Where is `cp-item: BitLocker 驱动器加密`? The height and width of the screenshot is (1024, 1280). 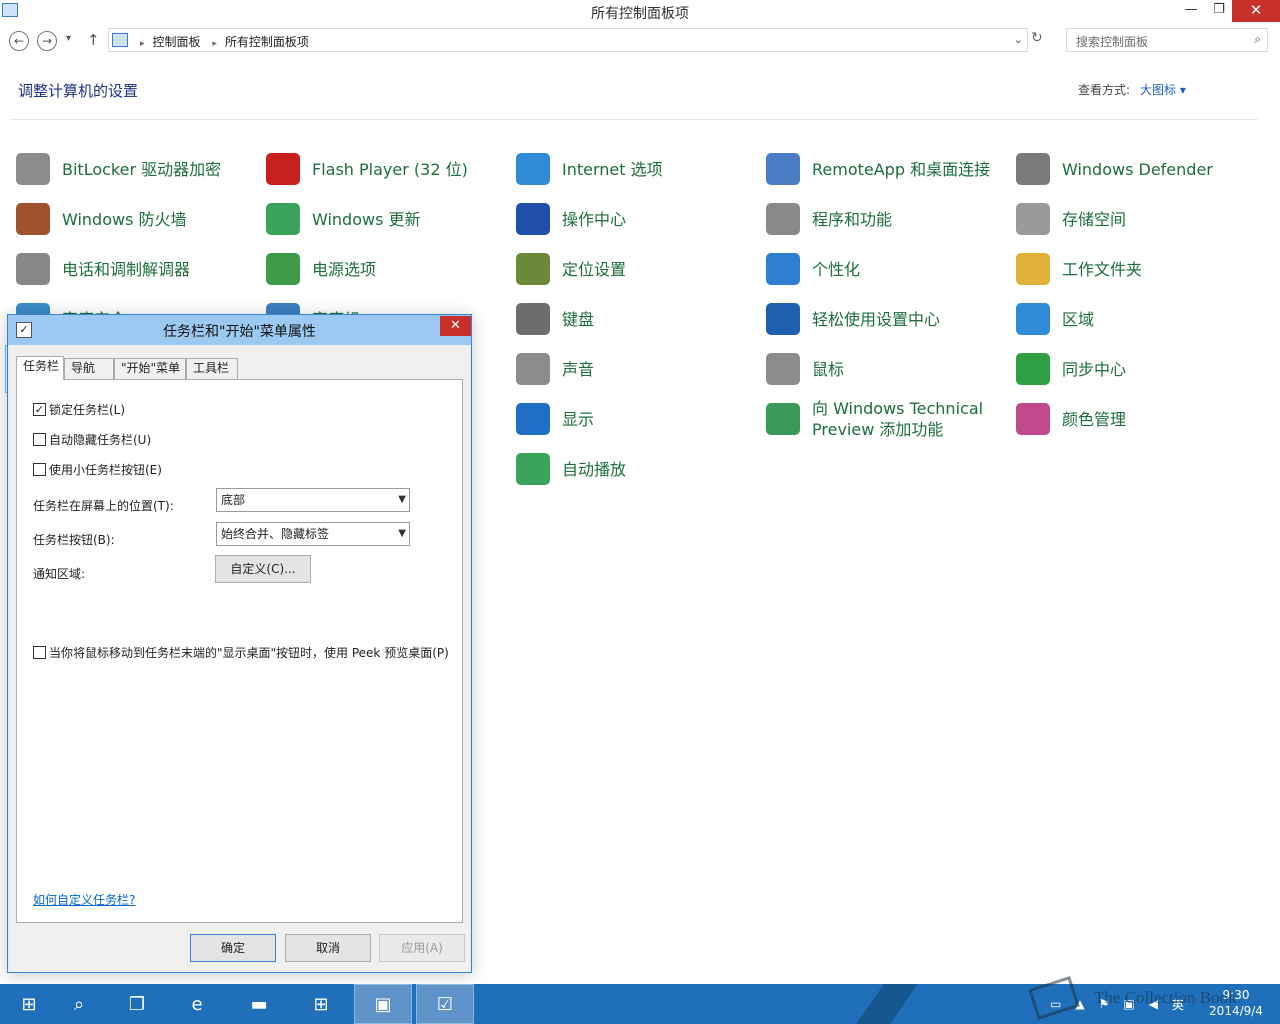 cp-item: BitLocker 驱动器加密 is located at coordinates (133, 169).